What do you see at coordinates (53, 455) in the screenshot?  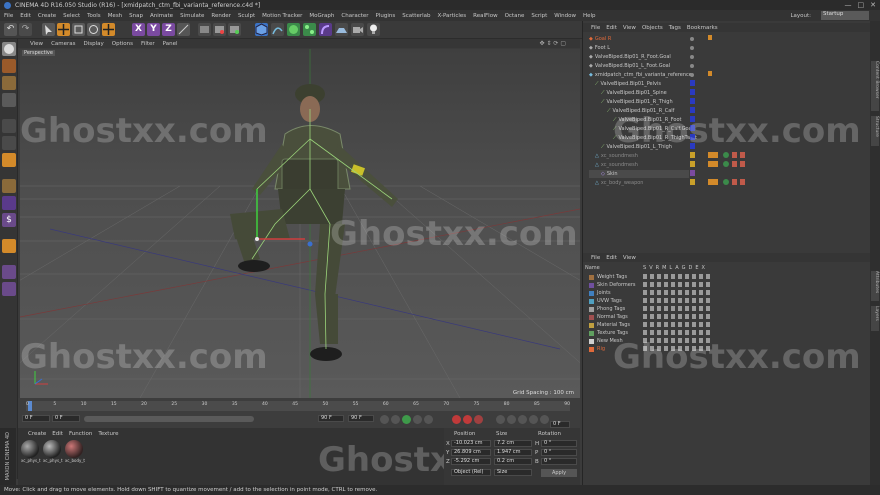 I see `material-slot-2: xc_phys_t` at bounding box center [53, 455].